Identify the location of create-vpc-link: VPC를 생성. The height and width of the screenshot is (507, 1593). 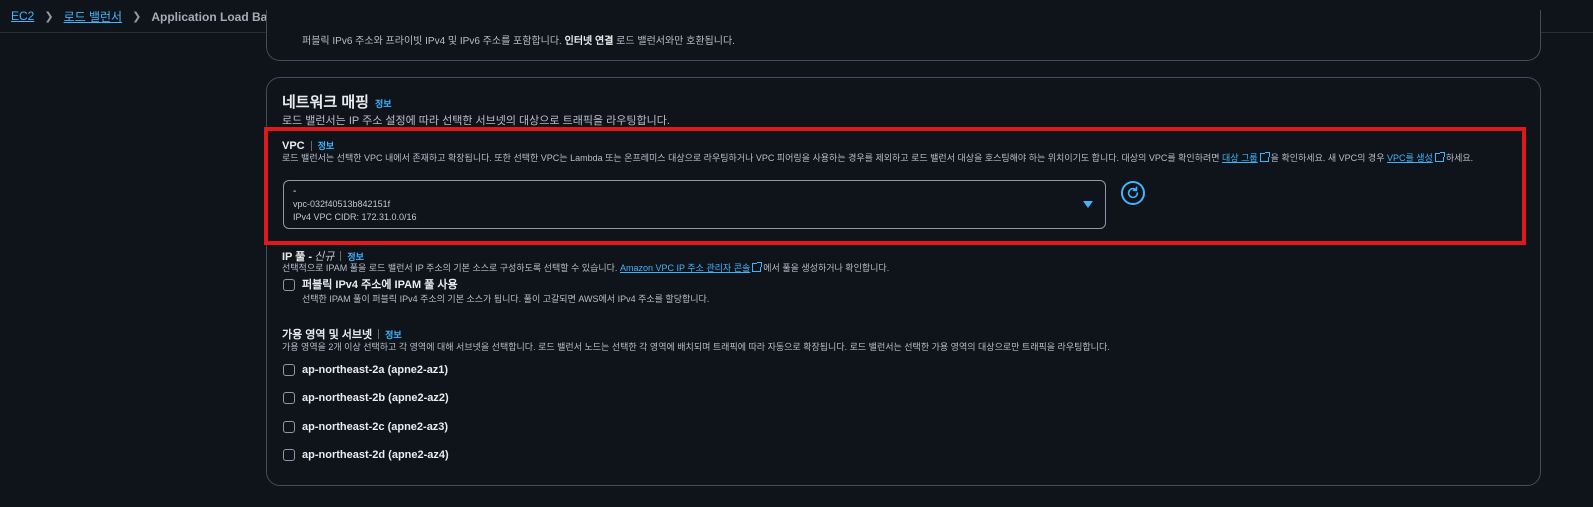
(1410, 158).